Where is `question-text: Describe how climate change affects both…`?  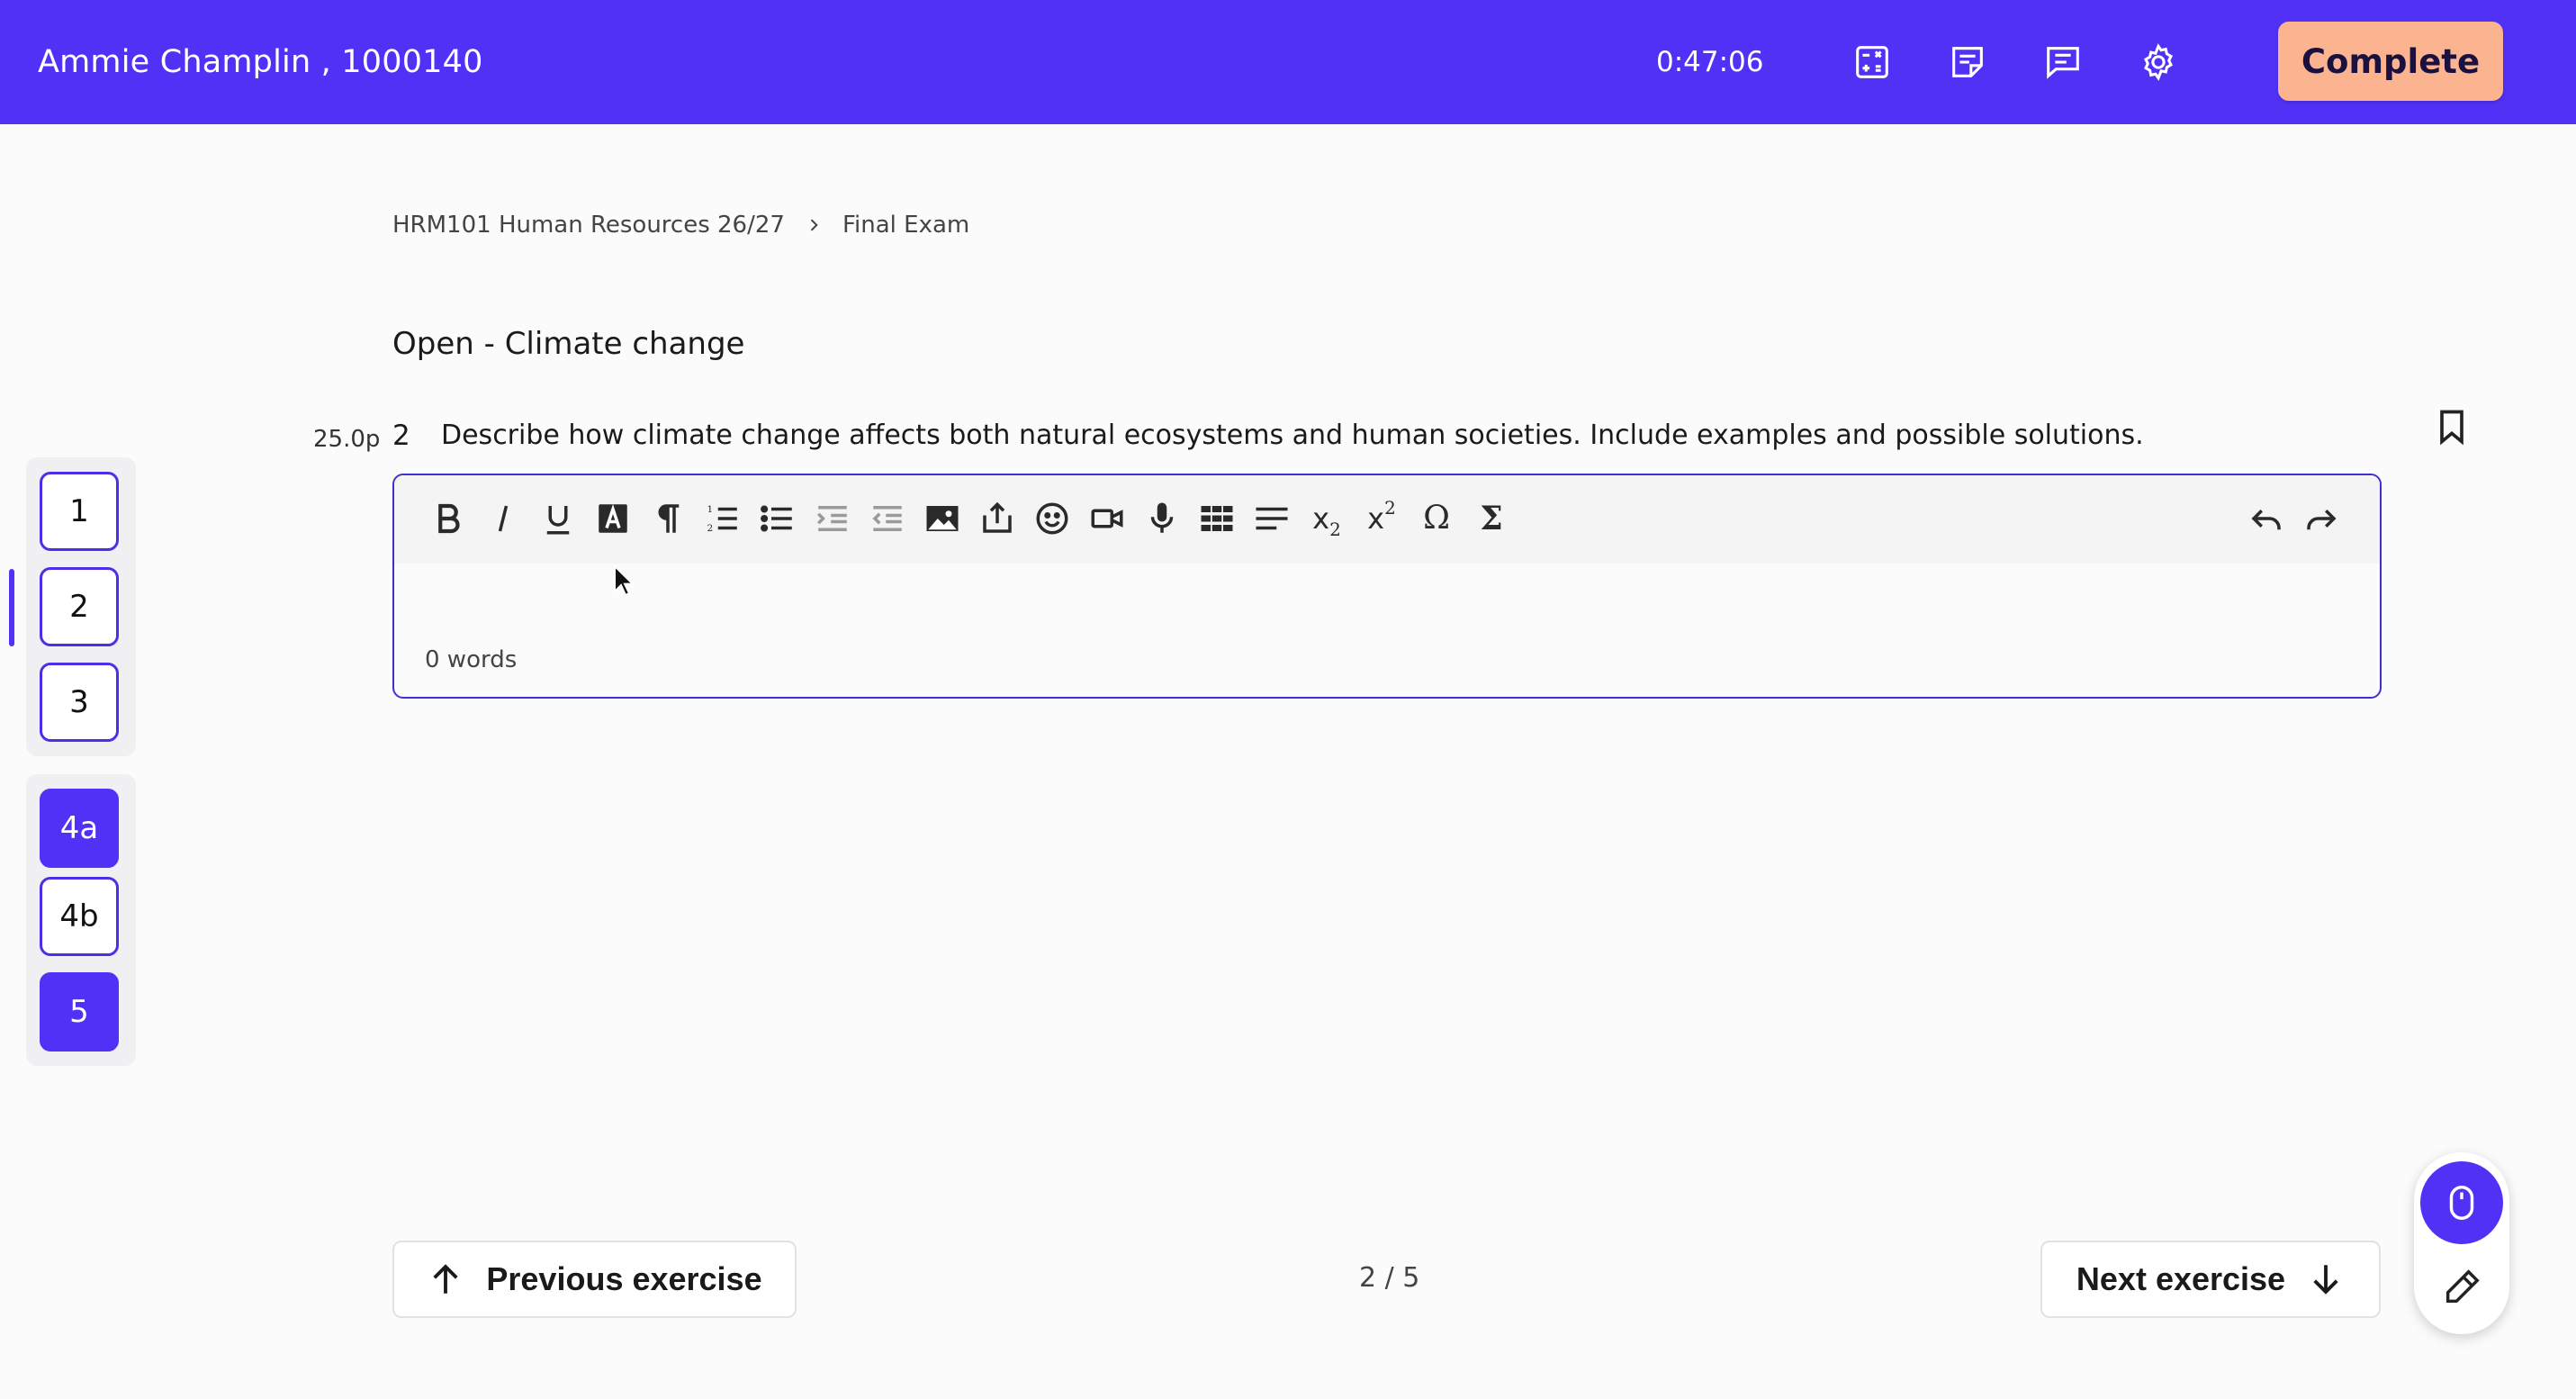 question-text: Describe how climate change affects both… is located at coordinates (1292, 436).